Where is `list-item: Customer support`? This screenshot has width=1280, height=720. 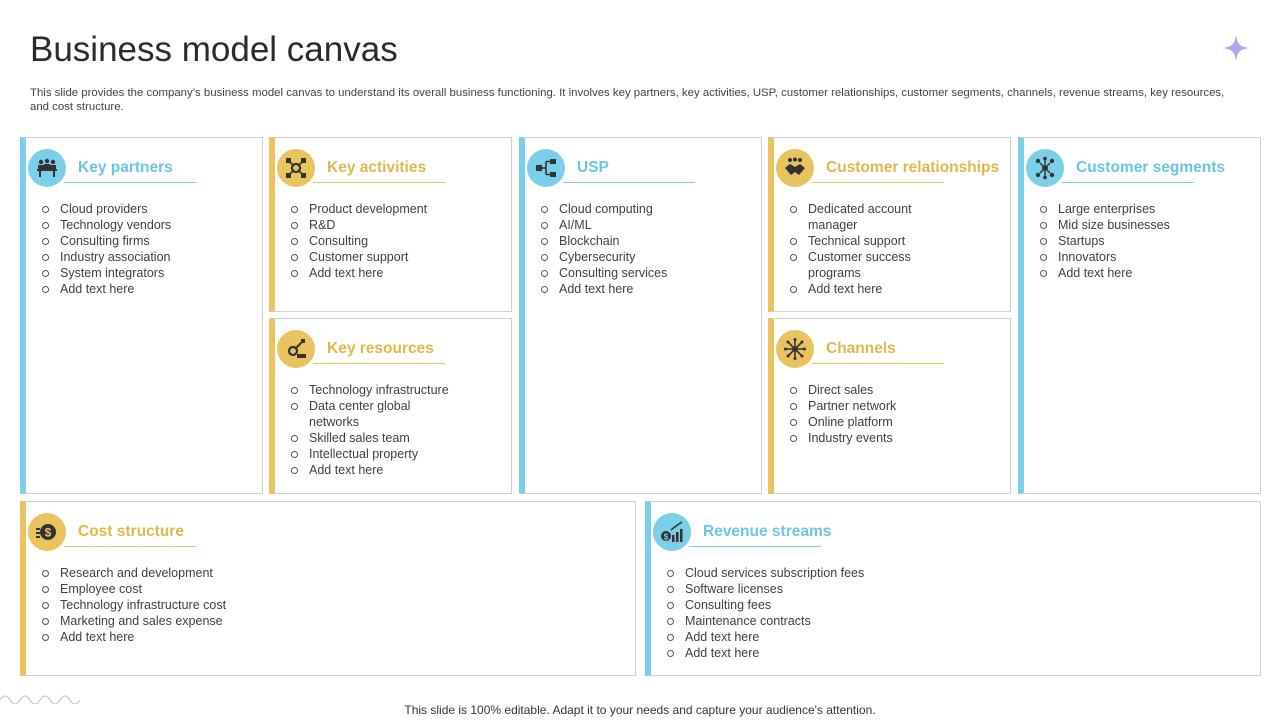 list-item: Customer support is located at coordinates (359, 257).